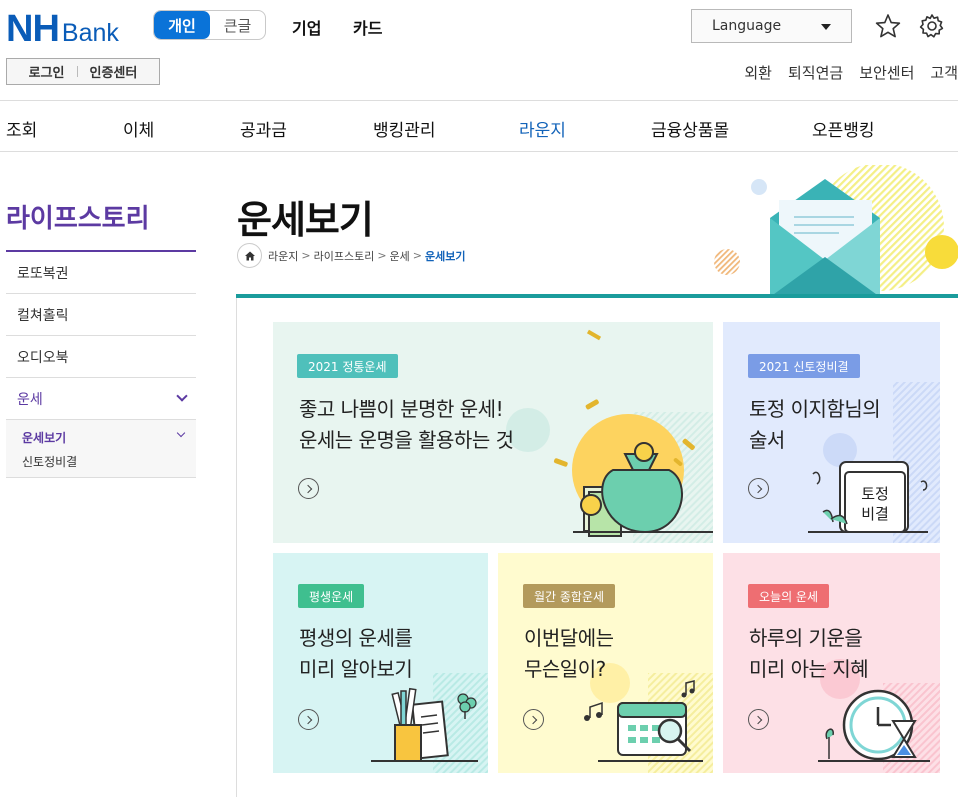 Image resolution: width=958 pixels, height=797 pixels. Describe the element at coordinates (400, 256) in the screenshot. I see `breadcrumb-fortune: 운세` at that location.